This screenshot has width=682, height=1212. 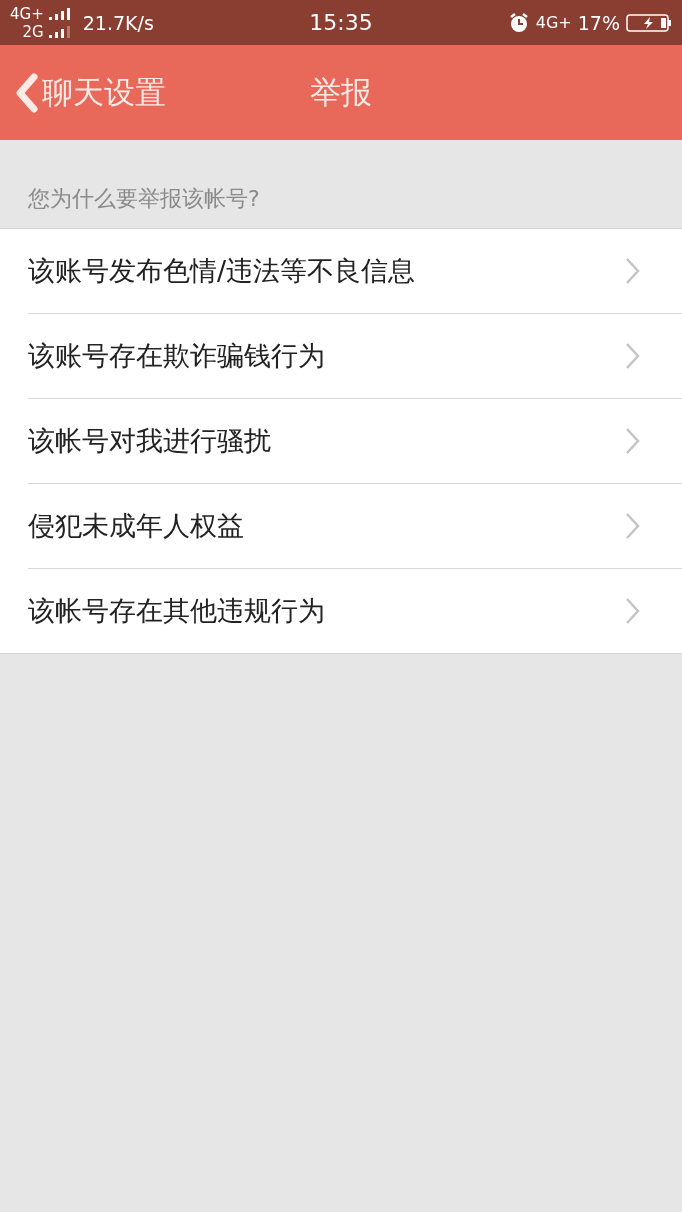 What do you see at coordinates (355, 526) in the screenshot?
I see `report-option: 侵犯未成年人权益` at bounding box center [355, 526].